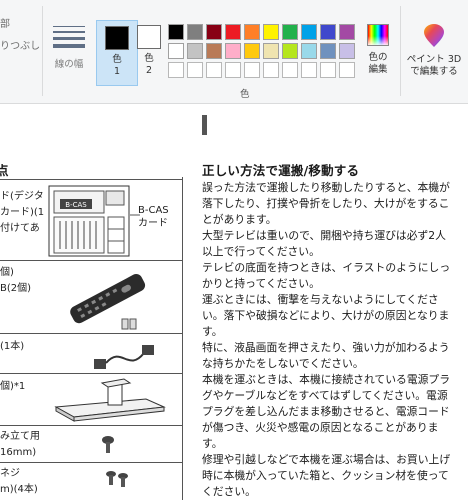 The height and width of the screenshot is (500, 468). Describe the element at coordinates (153, 217) in the screenshot. I see `bcas-label: B-CAS カード` at that location.